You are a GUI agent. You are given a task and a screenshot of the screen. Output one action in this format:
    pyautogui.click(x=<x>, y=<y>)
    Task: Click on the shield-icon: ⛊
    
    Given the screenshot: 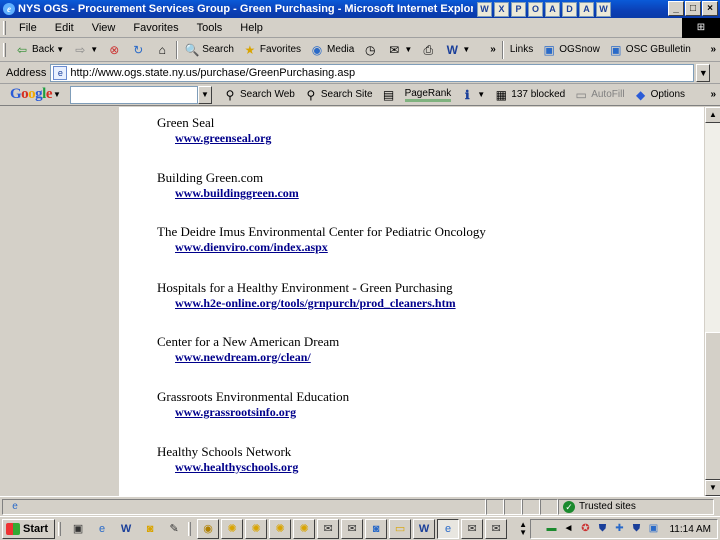 What is the action you would take?
    pyautogui.click(x=602, y=529)
    